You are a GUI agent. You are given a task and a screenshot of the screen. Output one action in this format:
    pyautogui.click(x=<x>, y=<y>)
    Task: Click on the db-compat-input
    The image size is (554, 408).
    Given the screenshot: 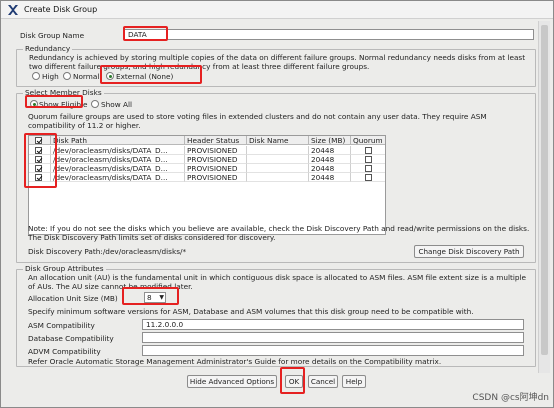 What is the action you would take?
    pyautogui.click(x=333, y=337)
    